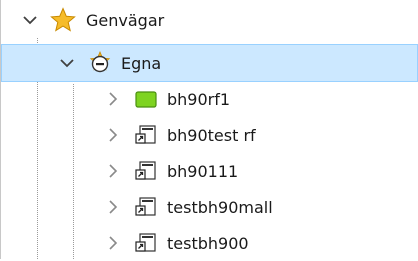 The image size is (418, 261). I want to click on tree-node-item: bh90111, so click(209, 171).